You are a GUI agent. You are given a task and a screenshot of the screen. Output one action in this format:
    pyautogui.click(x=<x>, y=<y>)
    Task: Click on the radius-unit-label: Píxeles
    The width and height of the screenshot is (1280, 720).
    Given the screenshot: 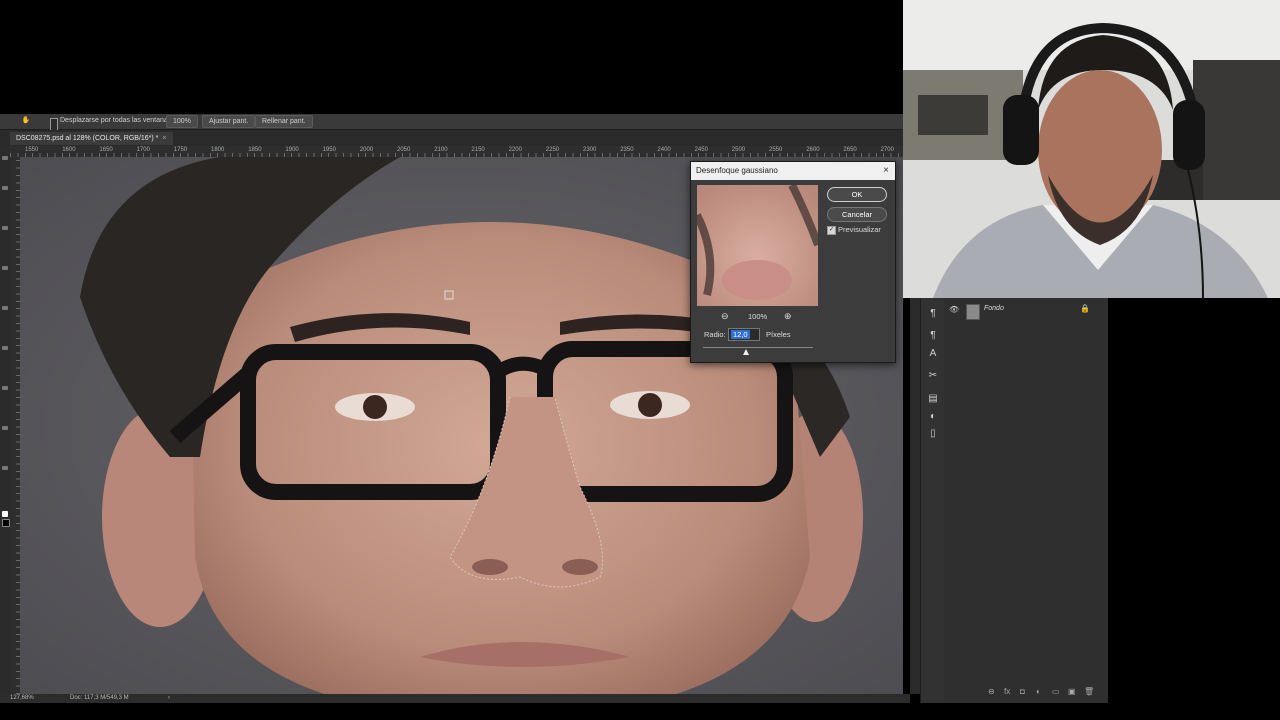 What is the action you would take?
    pyautogui.click(x=778, y=334)
    